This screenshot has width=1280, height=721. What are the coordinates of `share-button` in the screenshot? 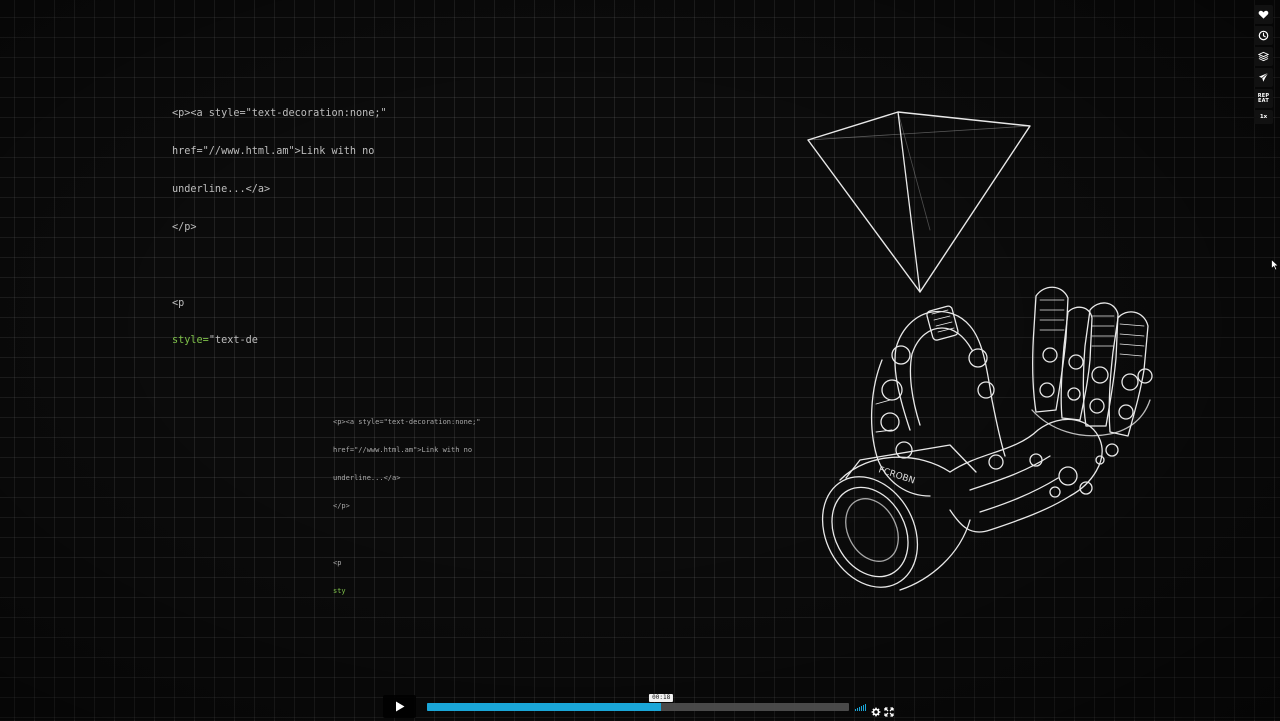 It's located at (1263, 77).